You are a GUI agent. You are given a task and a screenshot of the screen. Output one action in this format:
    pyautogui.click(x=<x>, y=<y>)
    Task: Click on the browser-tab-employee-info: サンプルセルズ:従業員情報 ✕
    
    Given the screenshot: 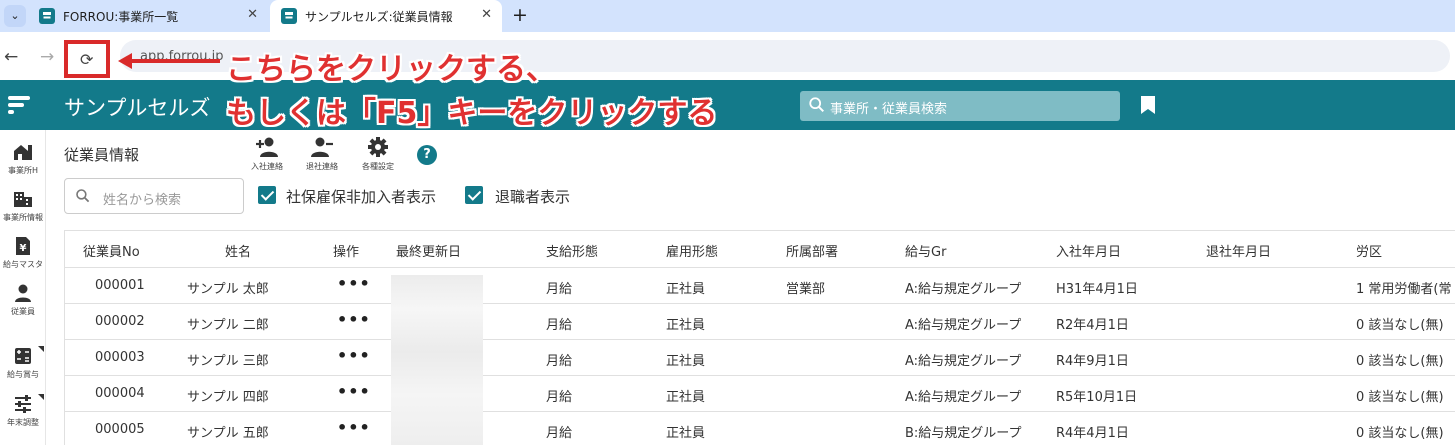 What is the action you would take?
    pyautogui.click(x=386, y=16)
    